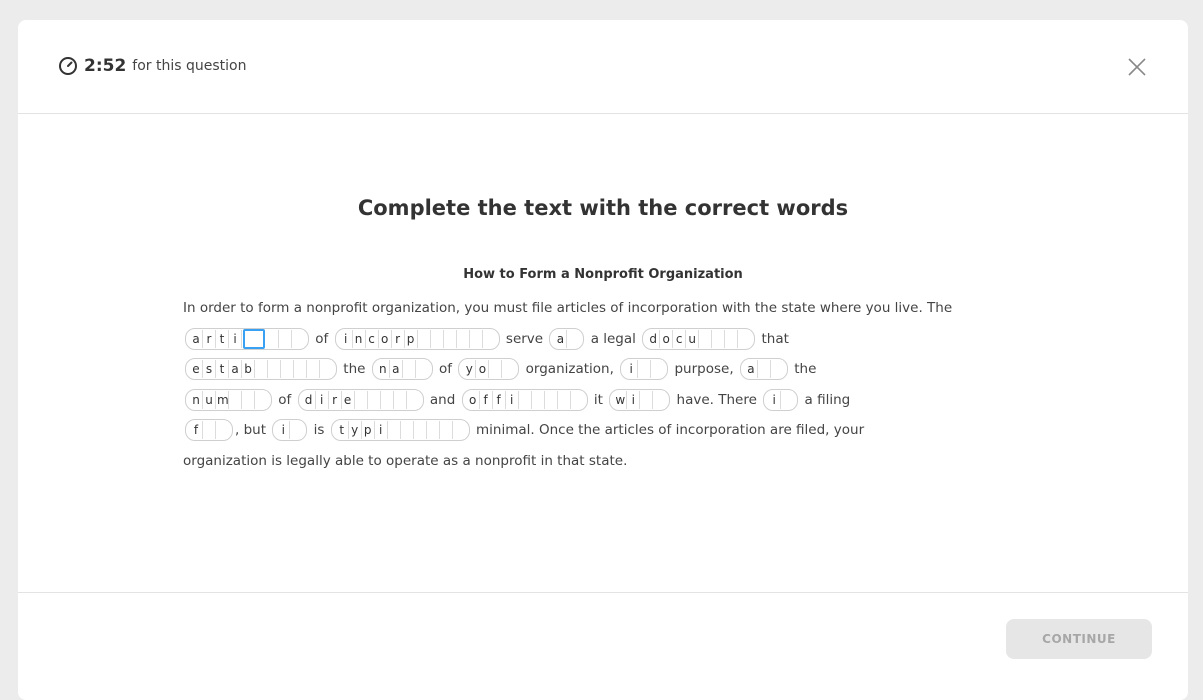 This screenshot has width=1203, height=700. I want to click on close-icon, so click(1137, 67).